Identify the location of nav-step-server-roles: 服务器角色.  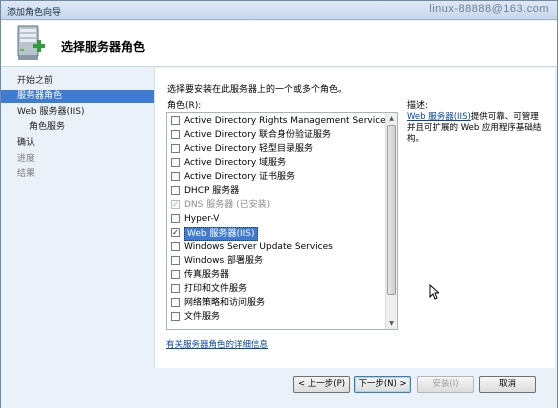
(77, 96).